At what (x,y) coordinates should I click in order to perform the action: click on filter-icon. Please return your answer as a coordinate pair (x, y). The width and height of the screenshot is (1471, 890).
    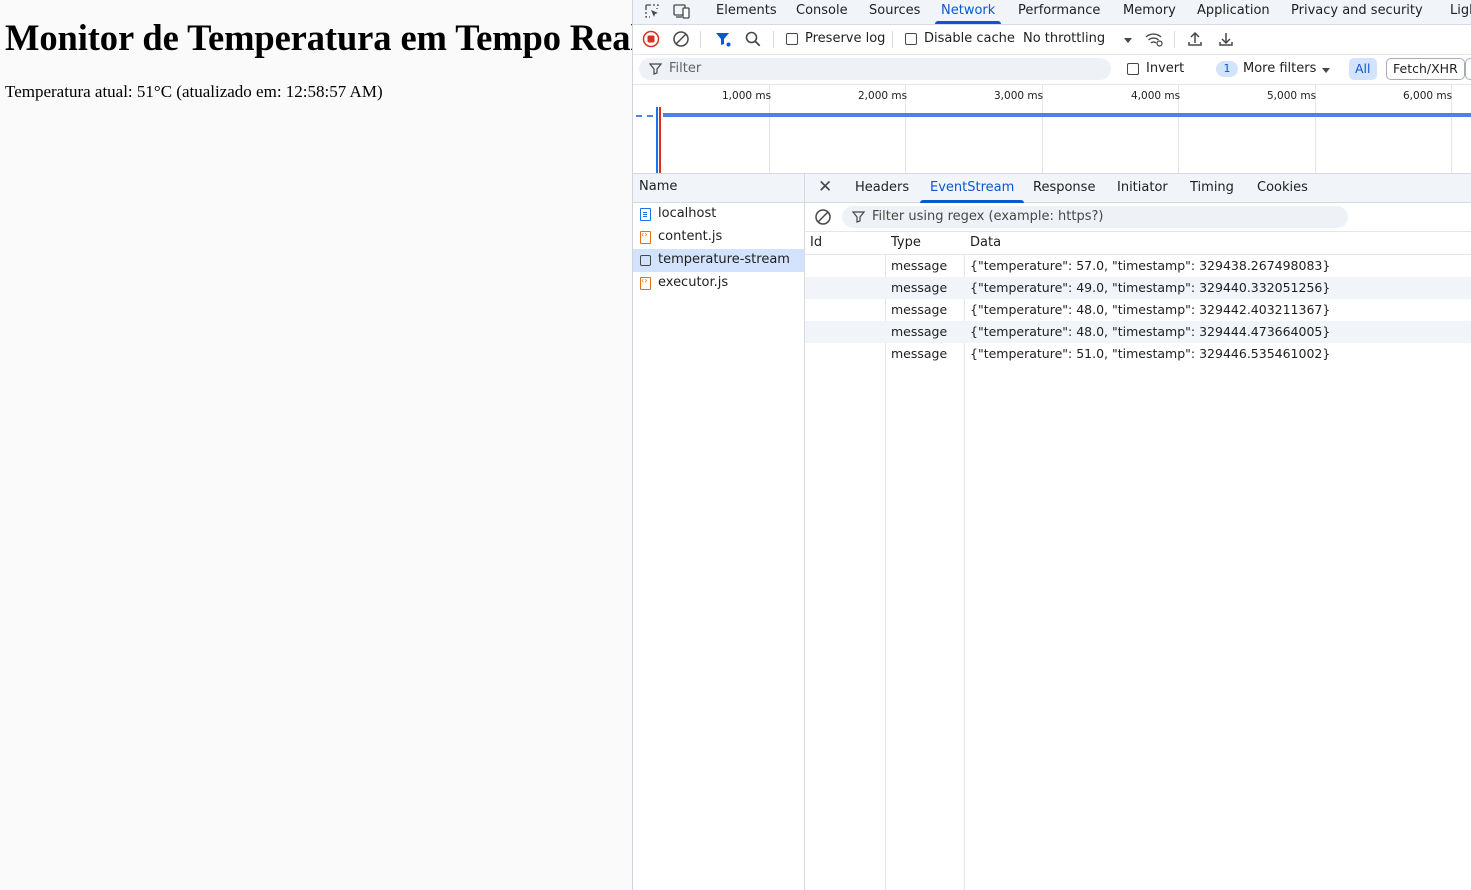
    Looking at the image, I should click on (723, 39).